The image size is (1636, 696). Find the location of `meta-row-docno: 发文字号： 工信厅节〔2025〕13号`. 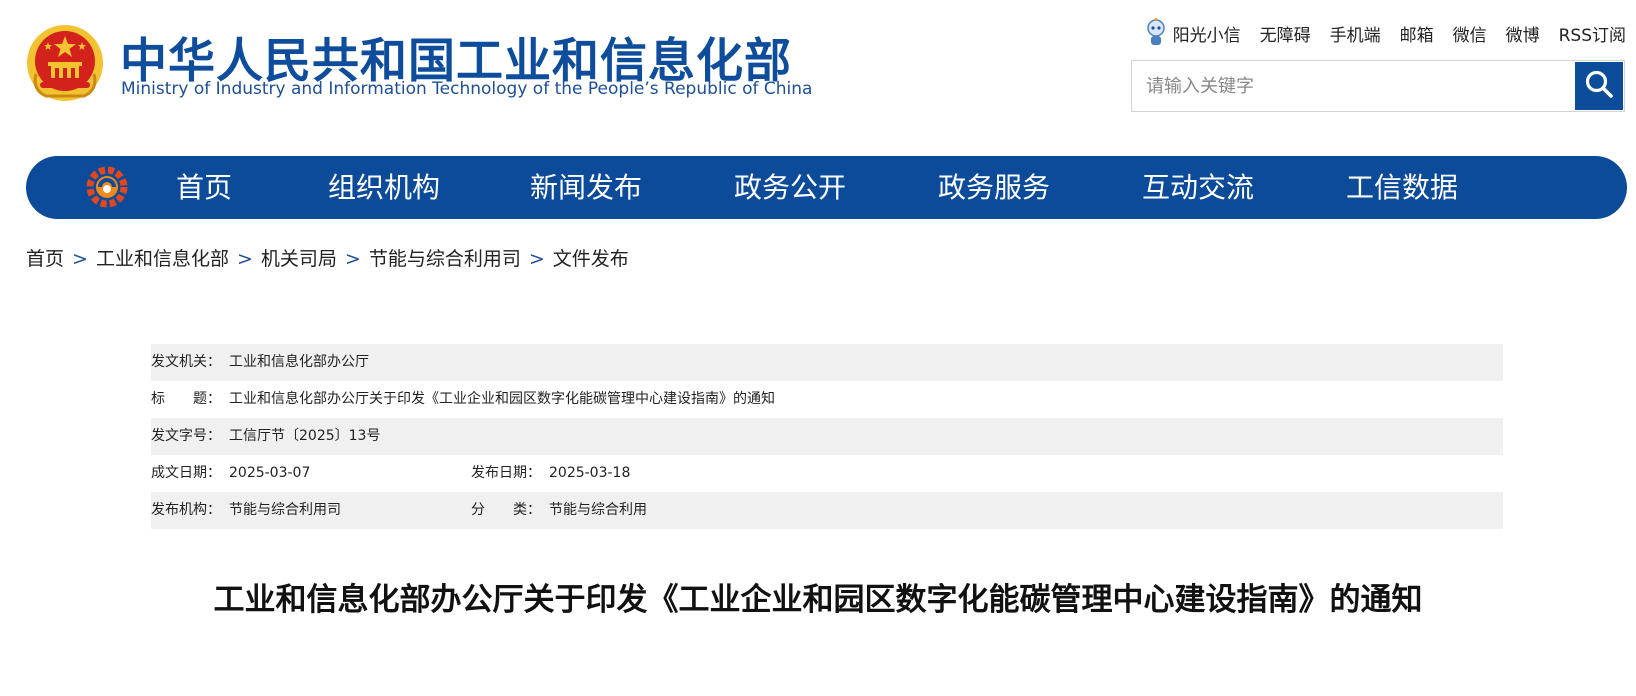

meta-row-docno: 发文字号： 工信厅节〔2025〕13号 is located at coordinates (827, 436).